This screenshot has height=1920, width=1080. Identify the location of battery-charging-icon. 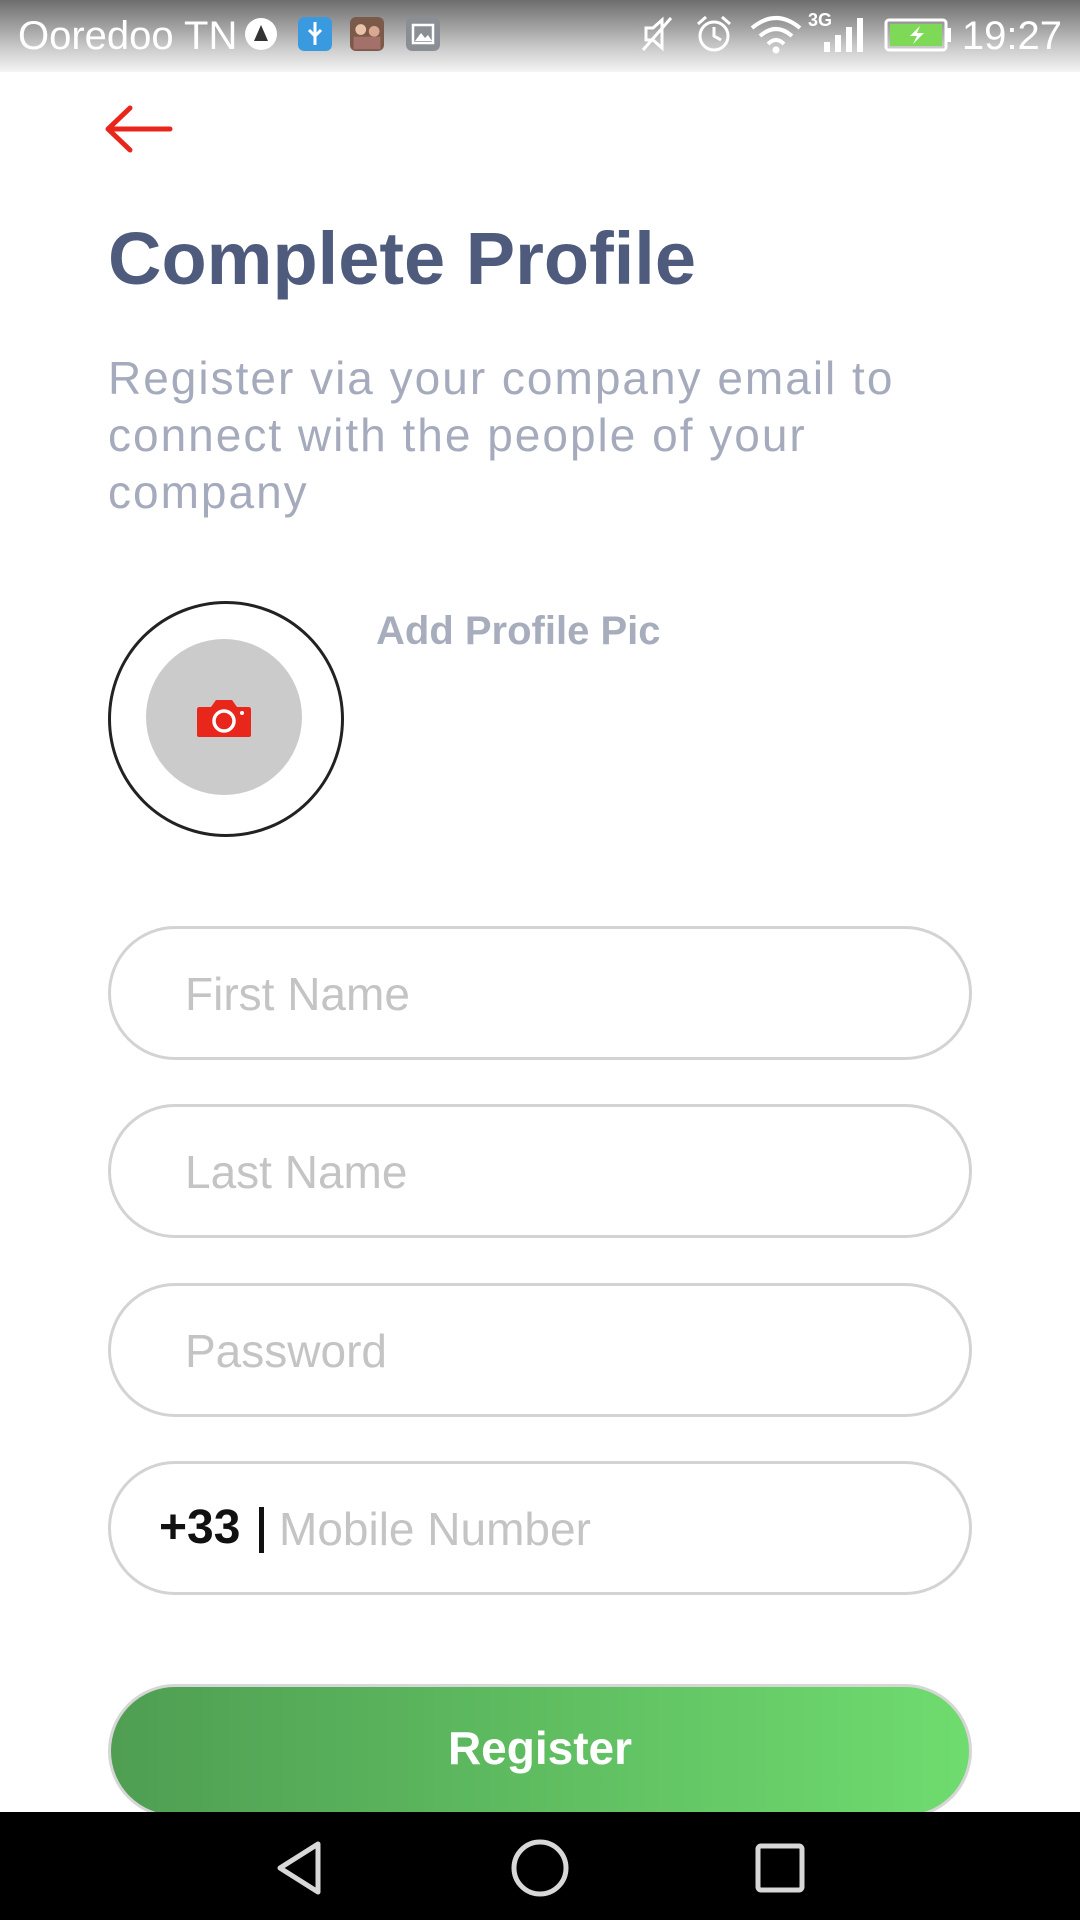
(917, 35).